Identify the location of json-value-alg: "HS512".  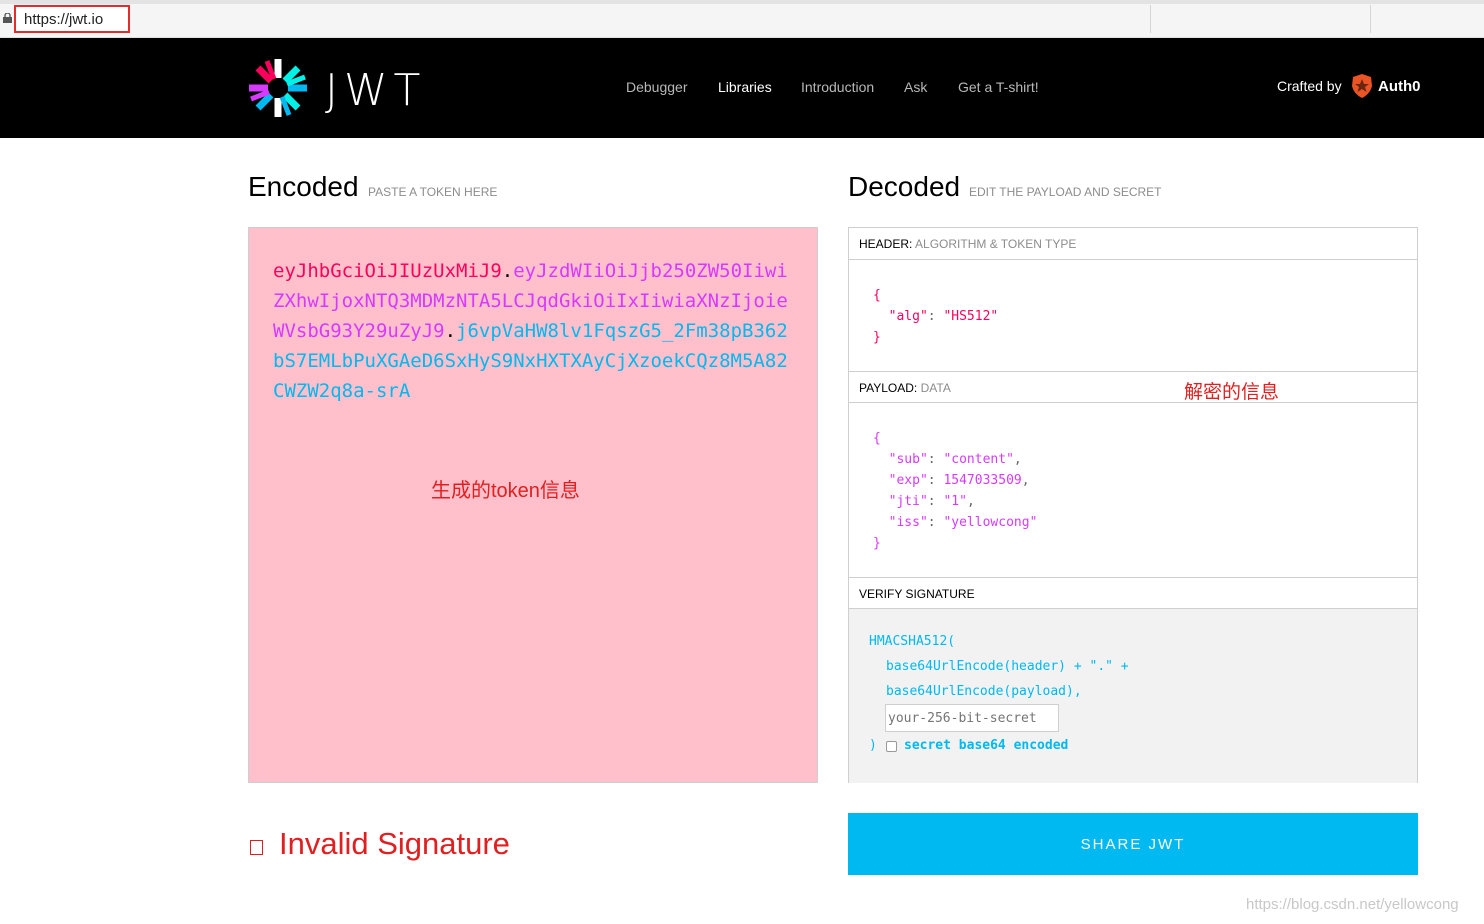
(971, 316).